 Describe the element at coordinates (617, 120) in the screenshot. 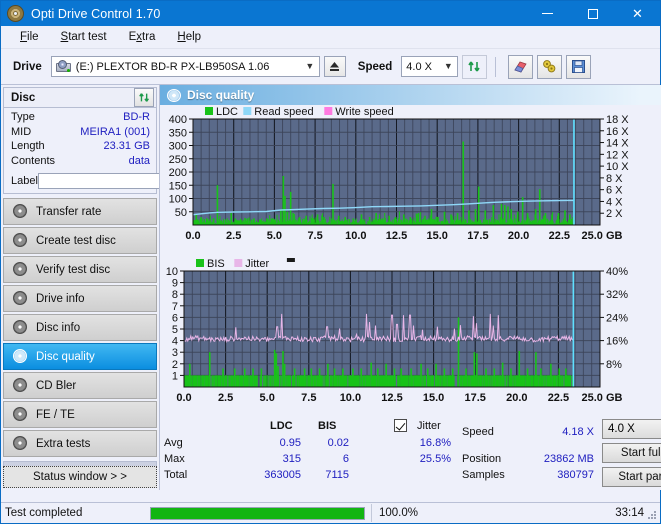

I see `svg-text: 18 X` at that location.